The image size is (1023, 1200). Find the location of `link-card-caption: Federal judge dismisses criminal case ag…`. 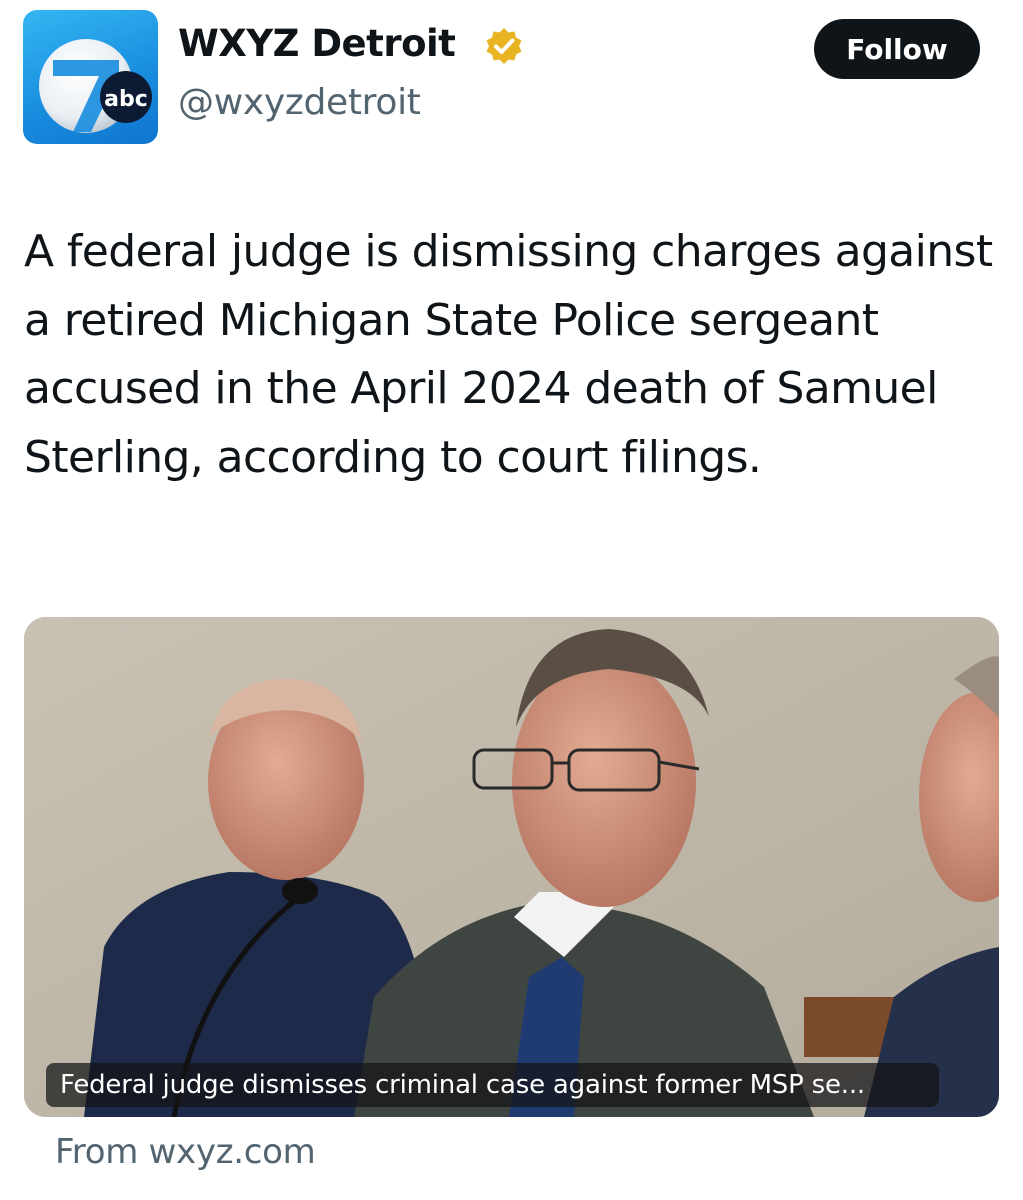

link-card-caption: Federal judge dismisses criminal case ag… is located at coordinates (492, 1085).